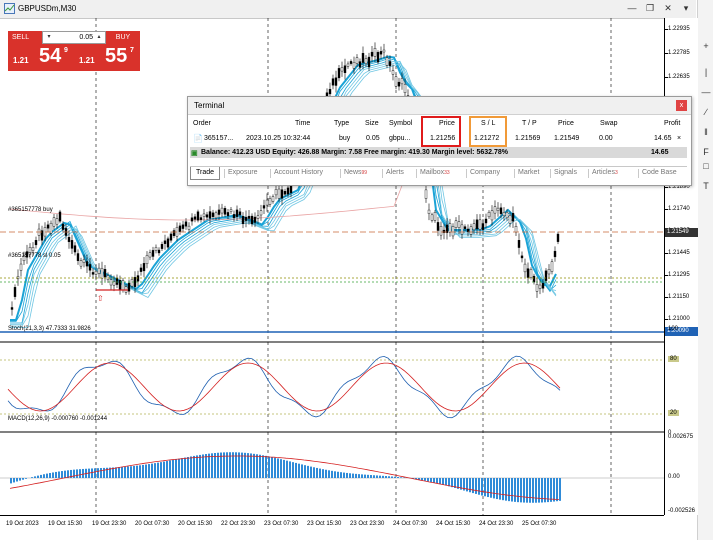 This screenshot has width=713, height=541. What do you see at coordinates (485, 172) in the screenshot?
I see `tab-company: Company` at bounding box center [485, 172].